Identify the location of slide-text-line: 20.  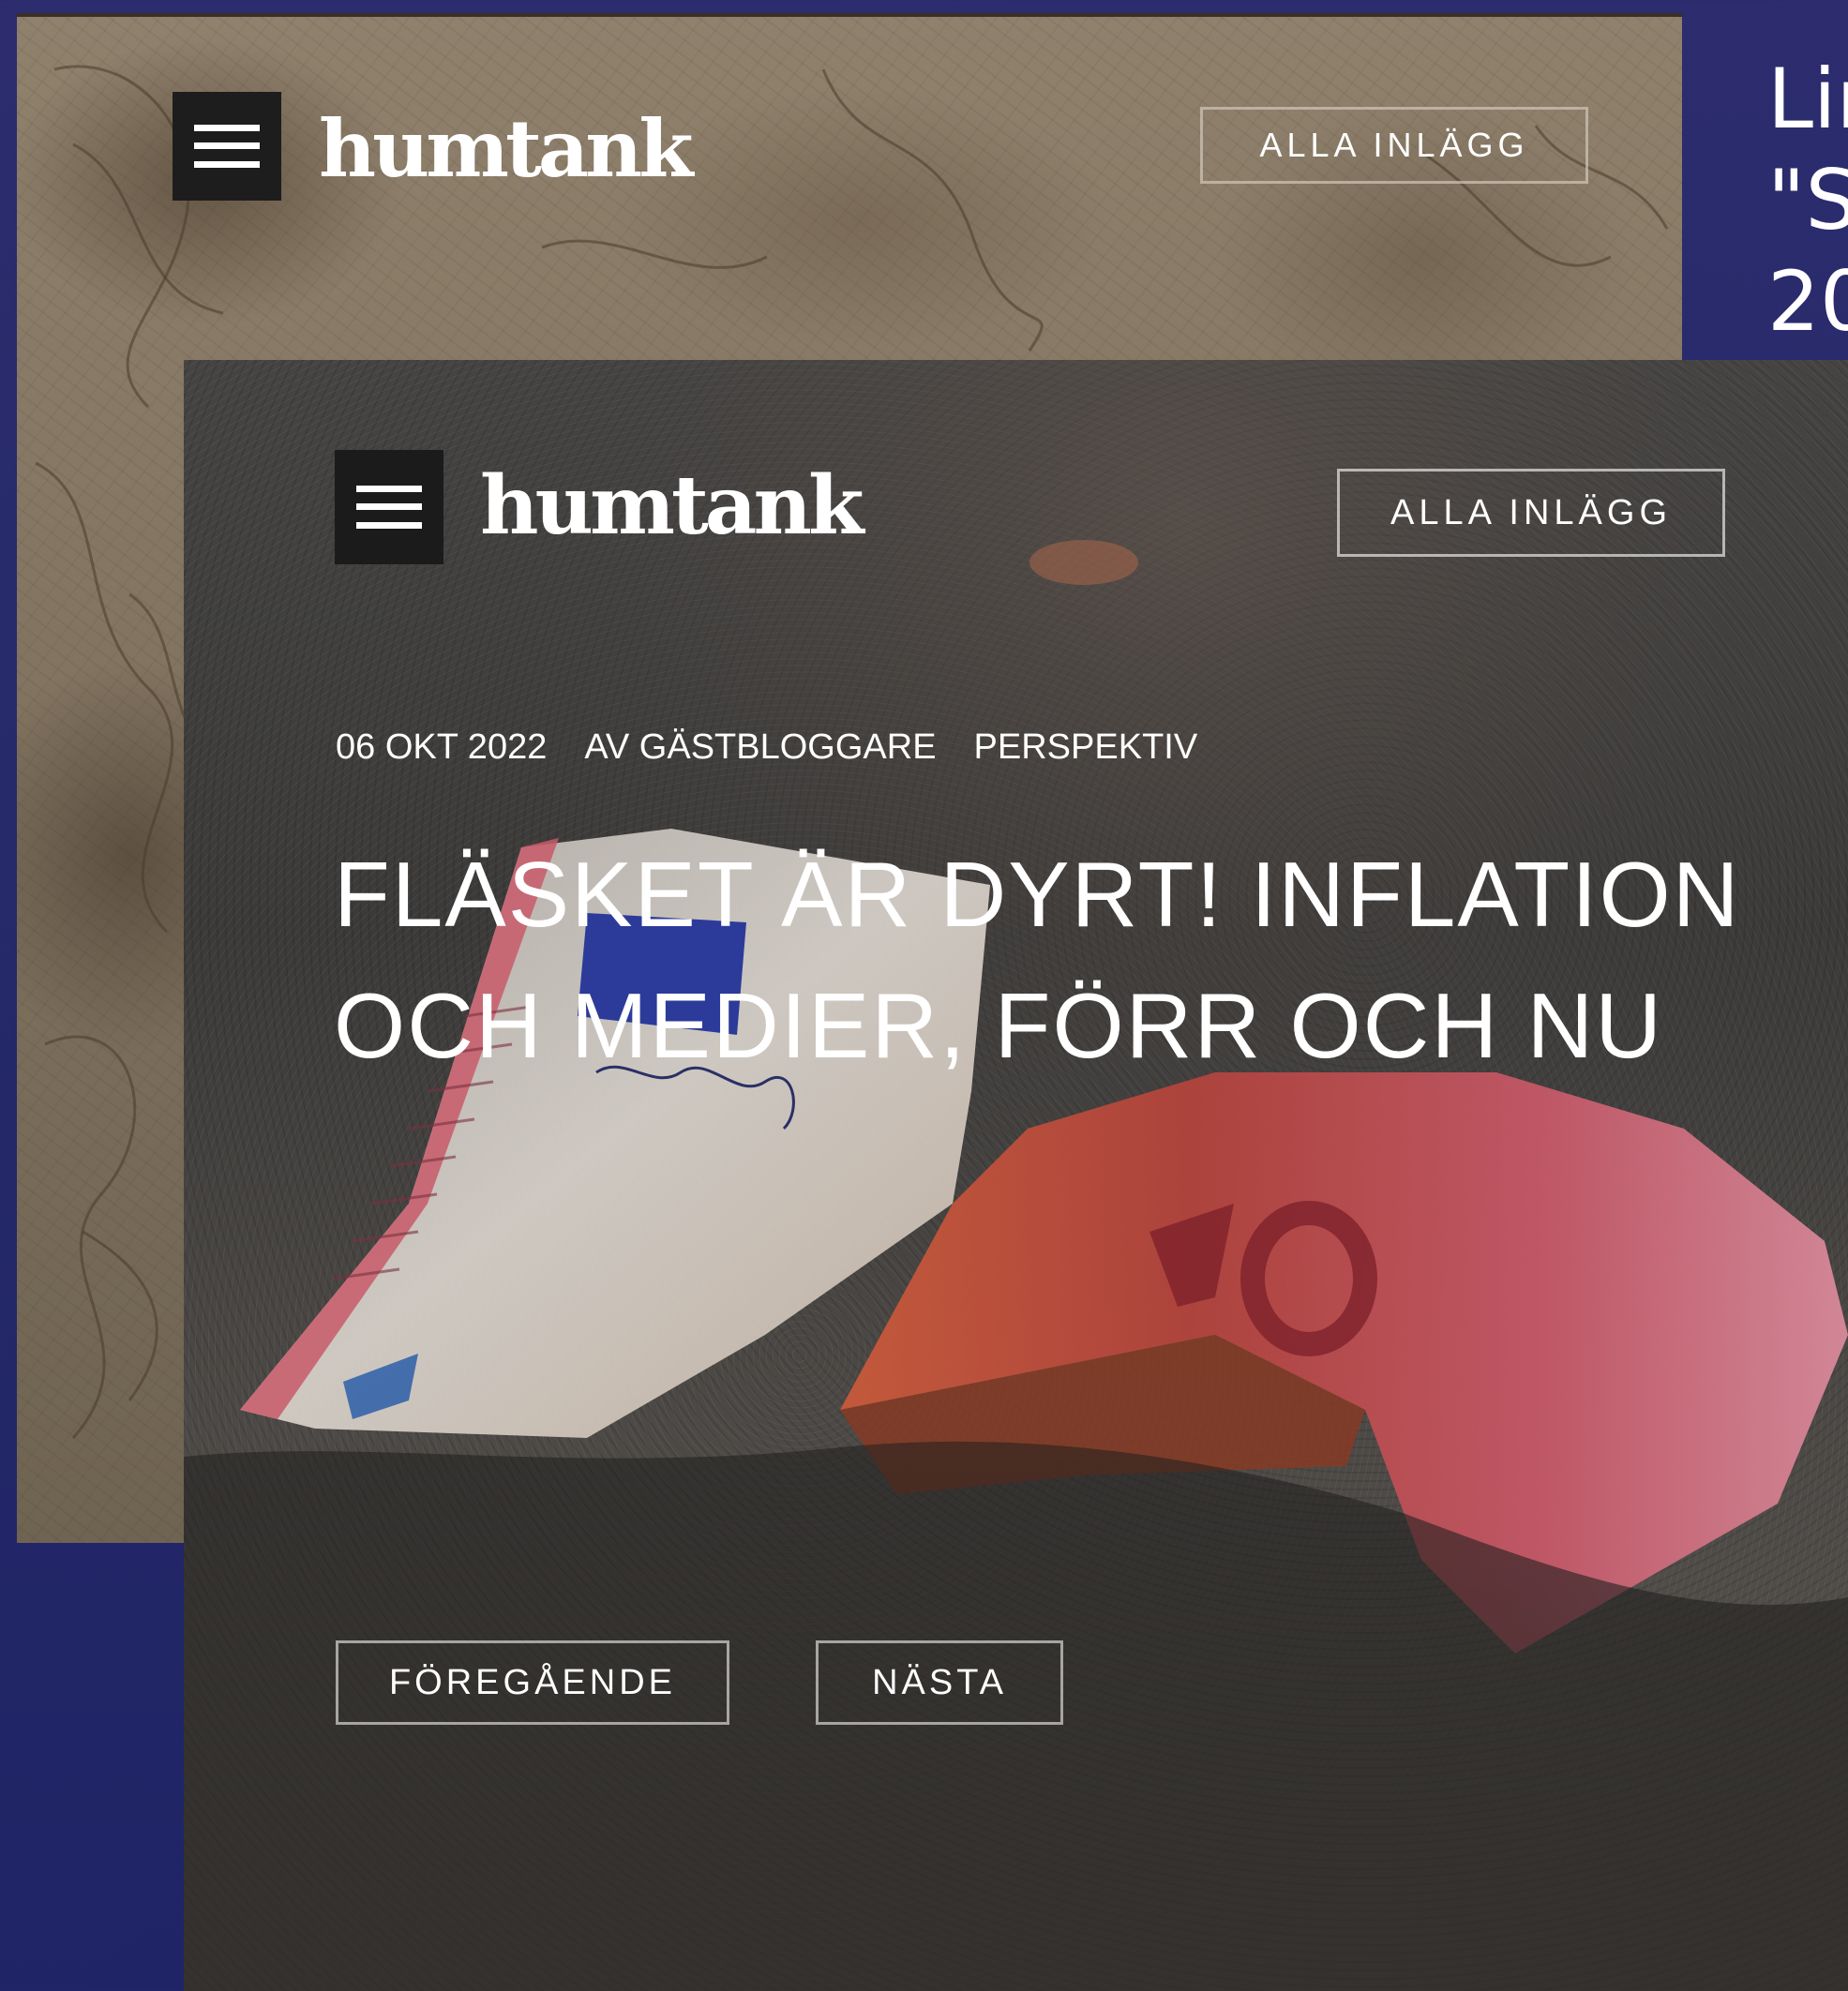
(1807, 301).